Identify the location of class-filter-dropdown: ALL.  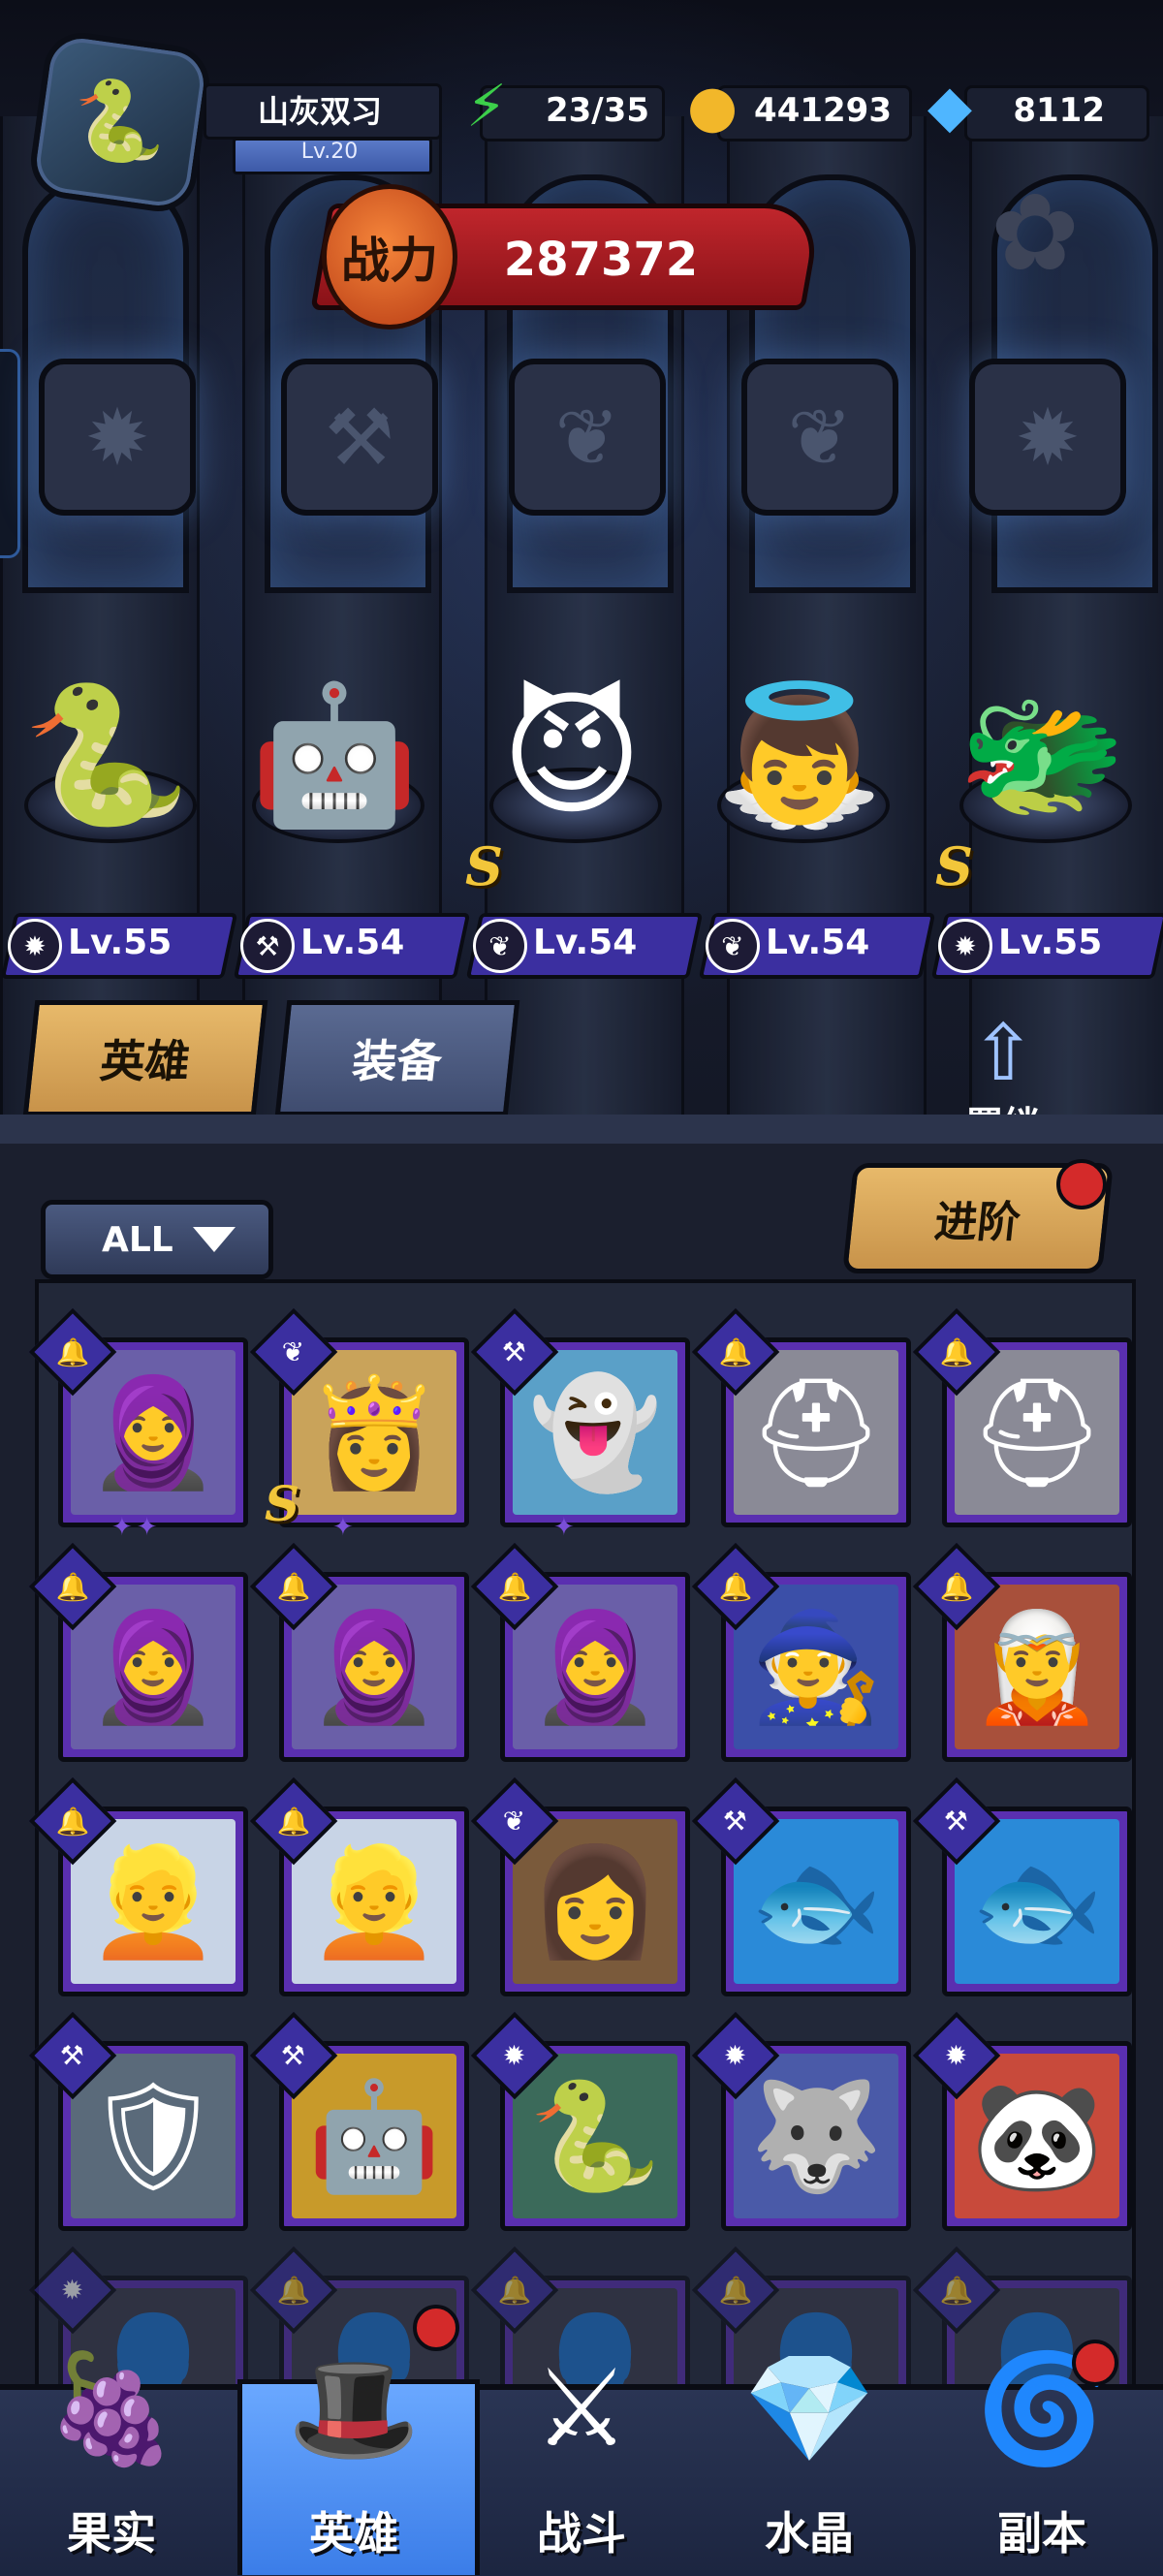
(157, 1239).